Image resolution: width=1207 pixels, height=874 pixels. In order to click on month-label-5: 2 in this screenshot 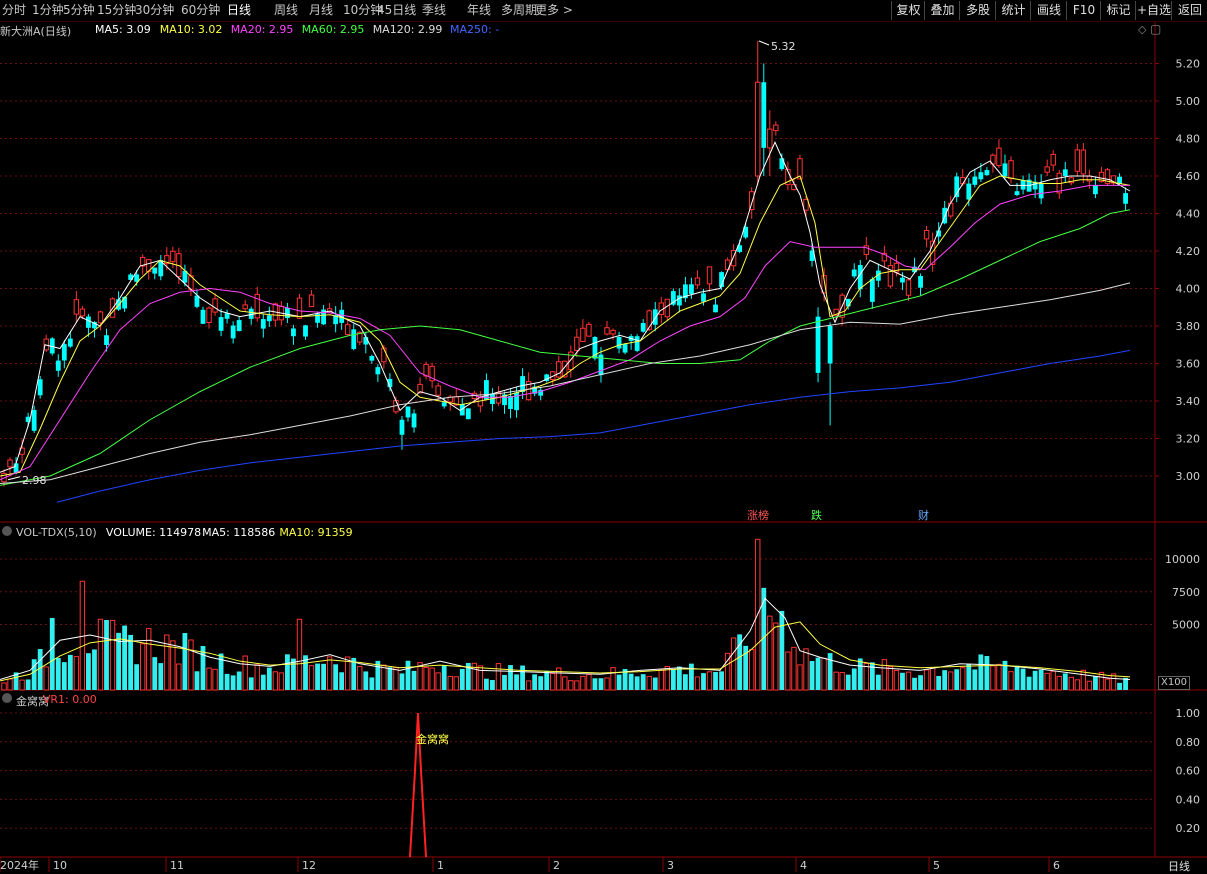, I will do `click(556, 865)`.